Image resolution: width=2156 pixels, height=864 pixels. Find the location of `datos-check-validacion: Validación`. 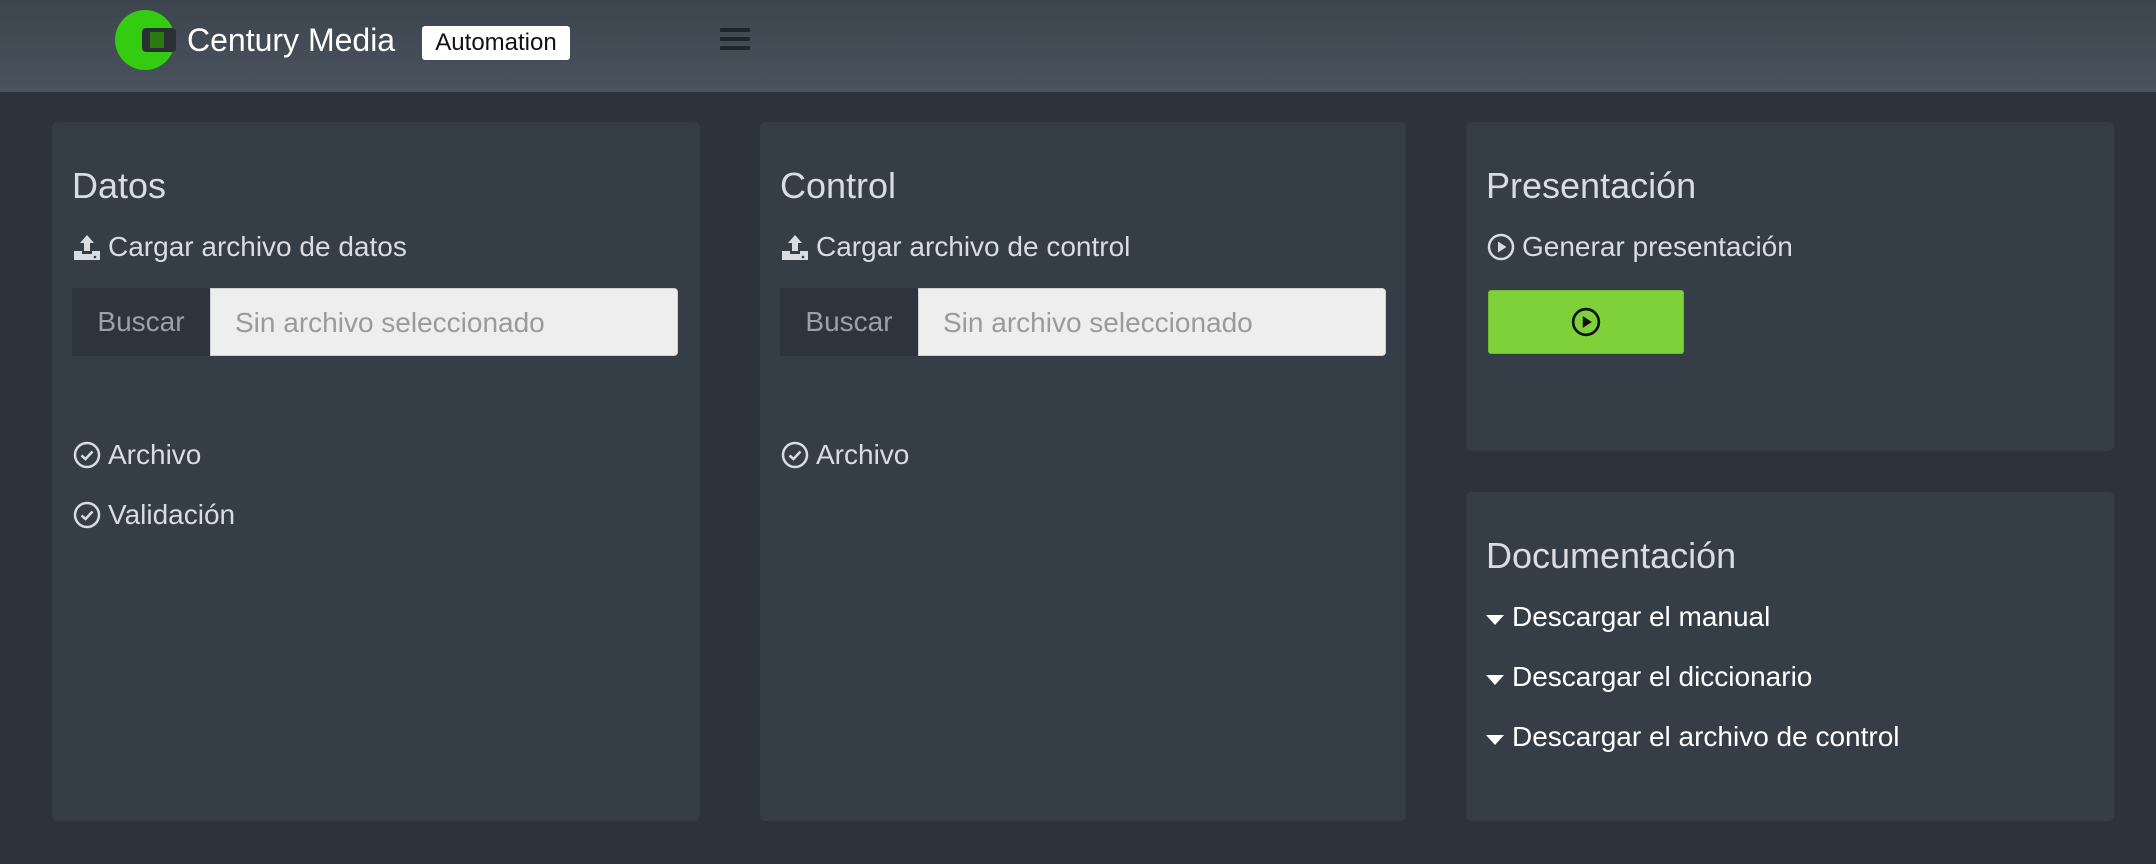

datos-check-validacion: Validación is located at coordinates (153, 515).